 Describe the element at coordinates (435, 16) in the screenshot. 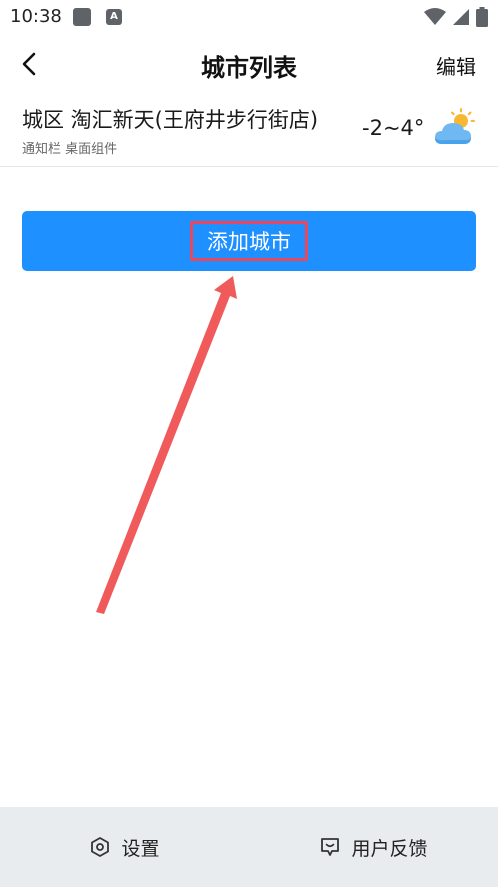

I see `wifi-icon` at that location.